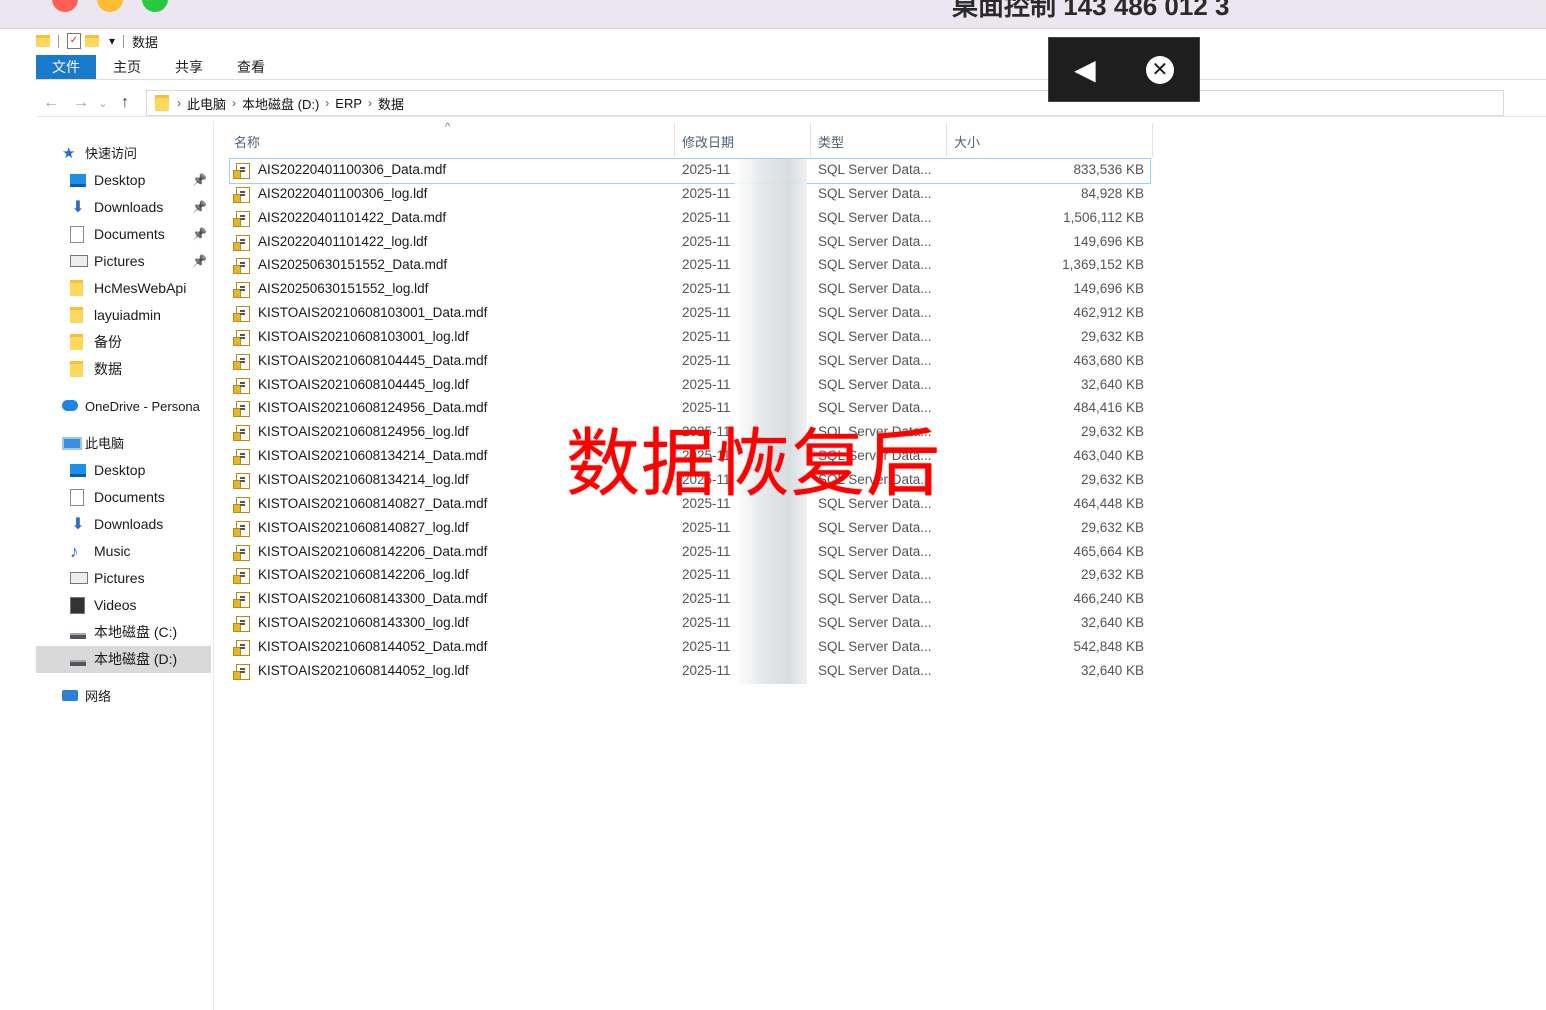  I want to click on tab-file: 文件, so click(66, 67).